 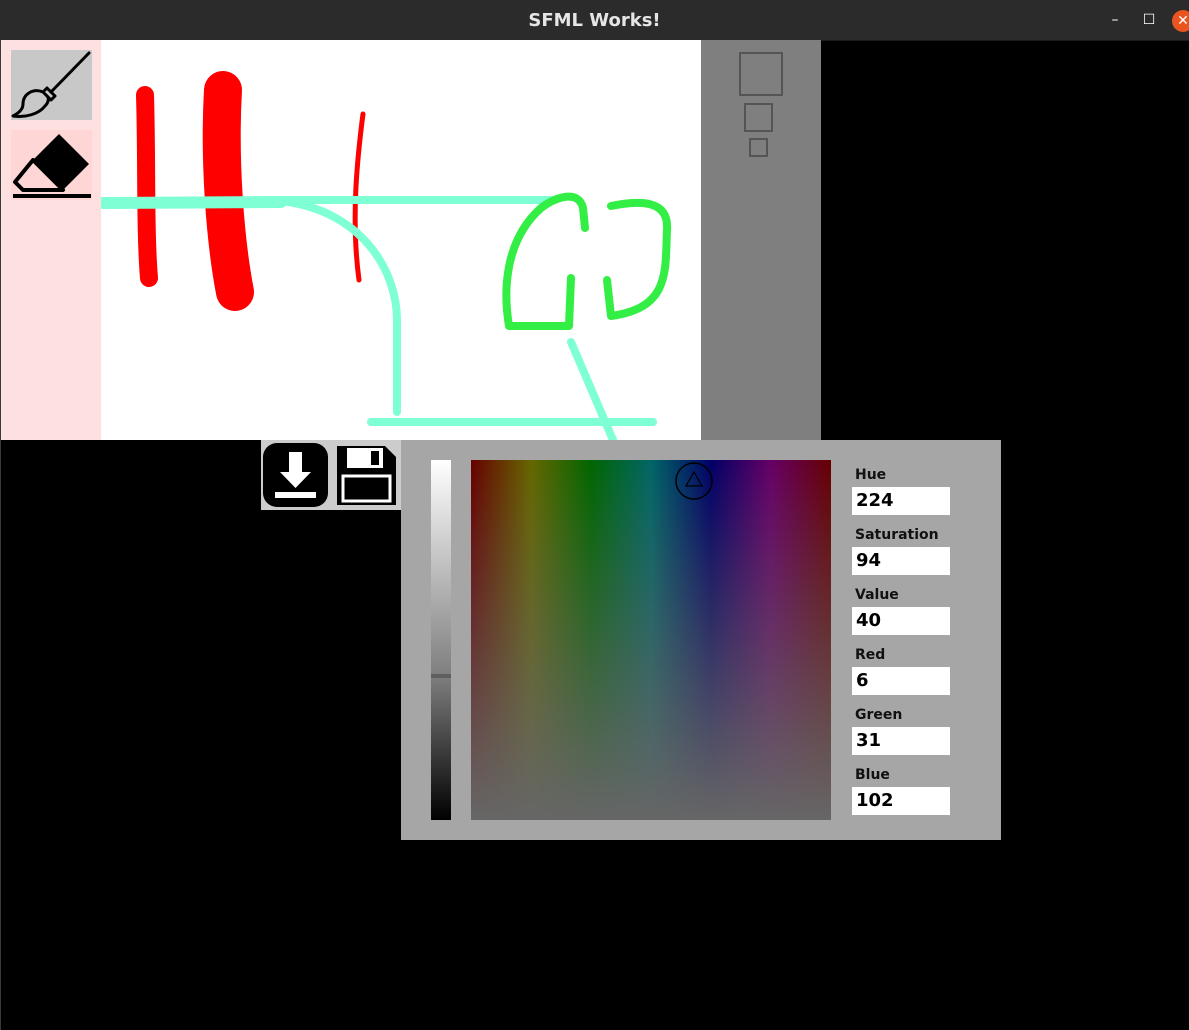 I want to click on blue-label: Blue, so click(x=872, y=775).